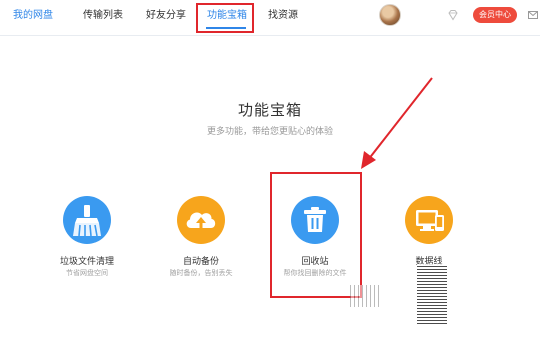 This screenshot has width=540, height=360. I want to click on annotation-arrow, so click(397, 123).